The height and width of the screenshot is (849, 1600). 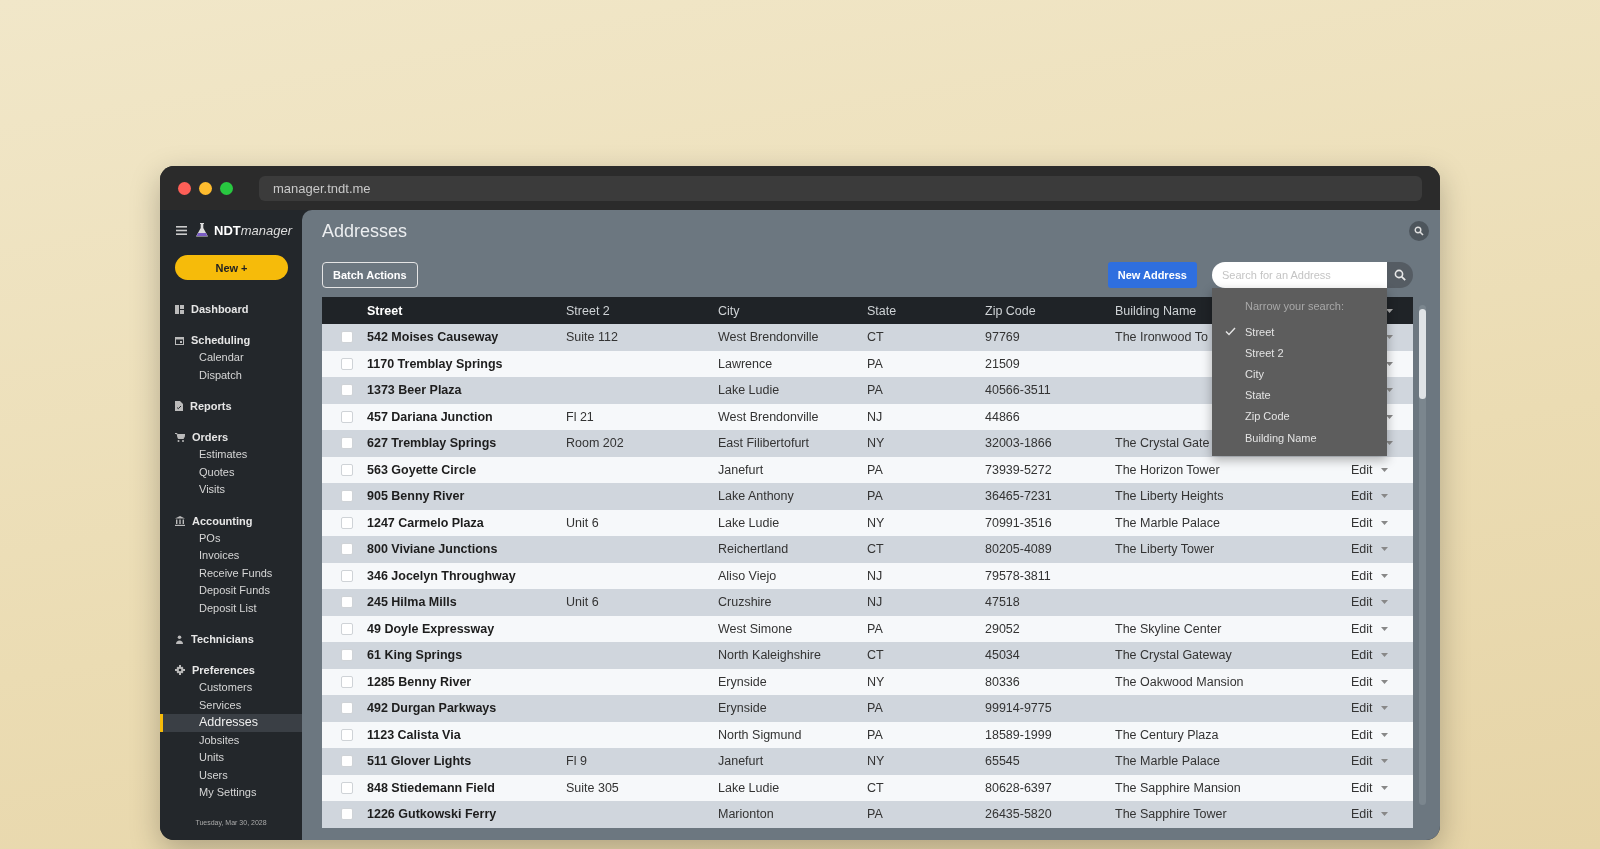 What do you see at coordinates (226, 188) in the screenshot?
I see `maximize-window-icon` at bounding box center [226, 188].